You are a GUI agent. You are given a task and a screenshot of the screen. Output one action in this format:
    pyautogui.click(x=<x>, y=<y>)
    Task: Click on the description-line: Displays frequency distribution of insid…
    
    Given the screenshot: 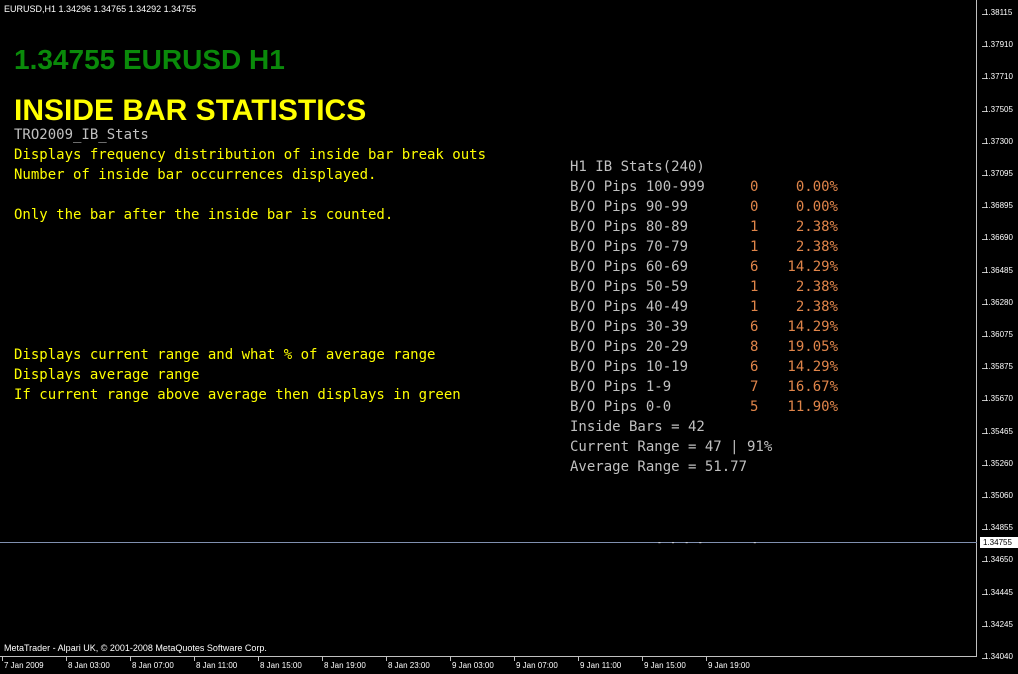 What is the action you would take?
    pyautogui.click(x=250, y=155)
    